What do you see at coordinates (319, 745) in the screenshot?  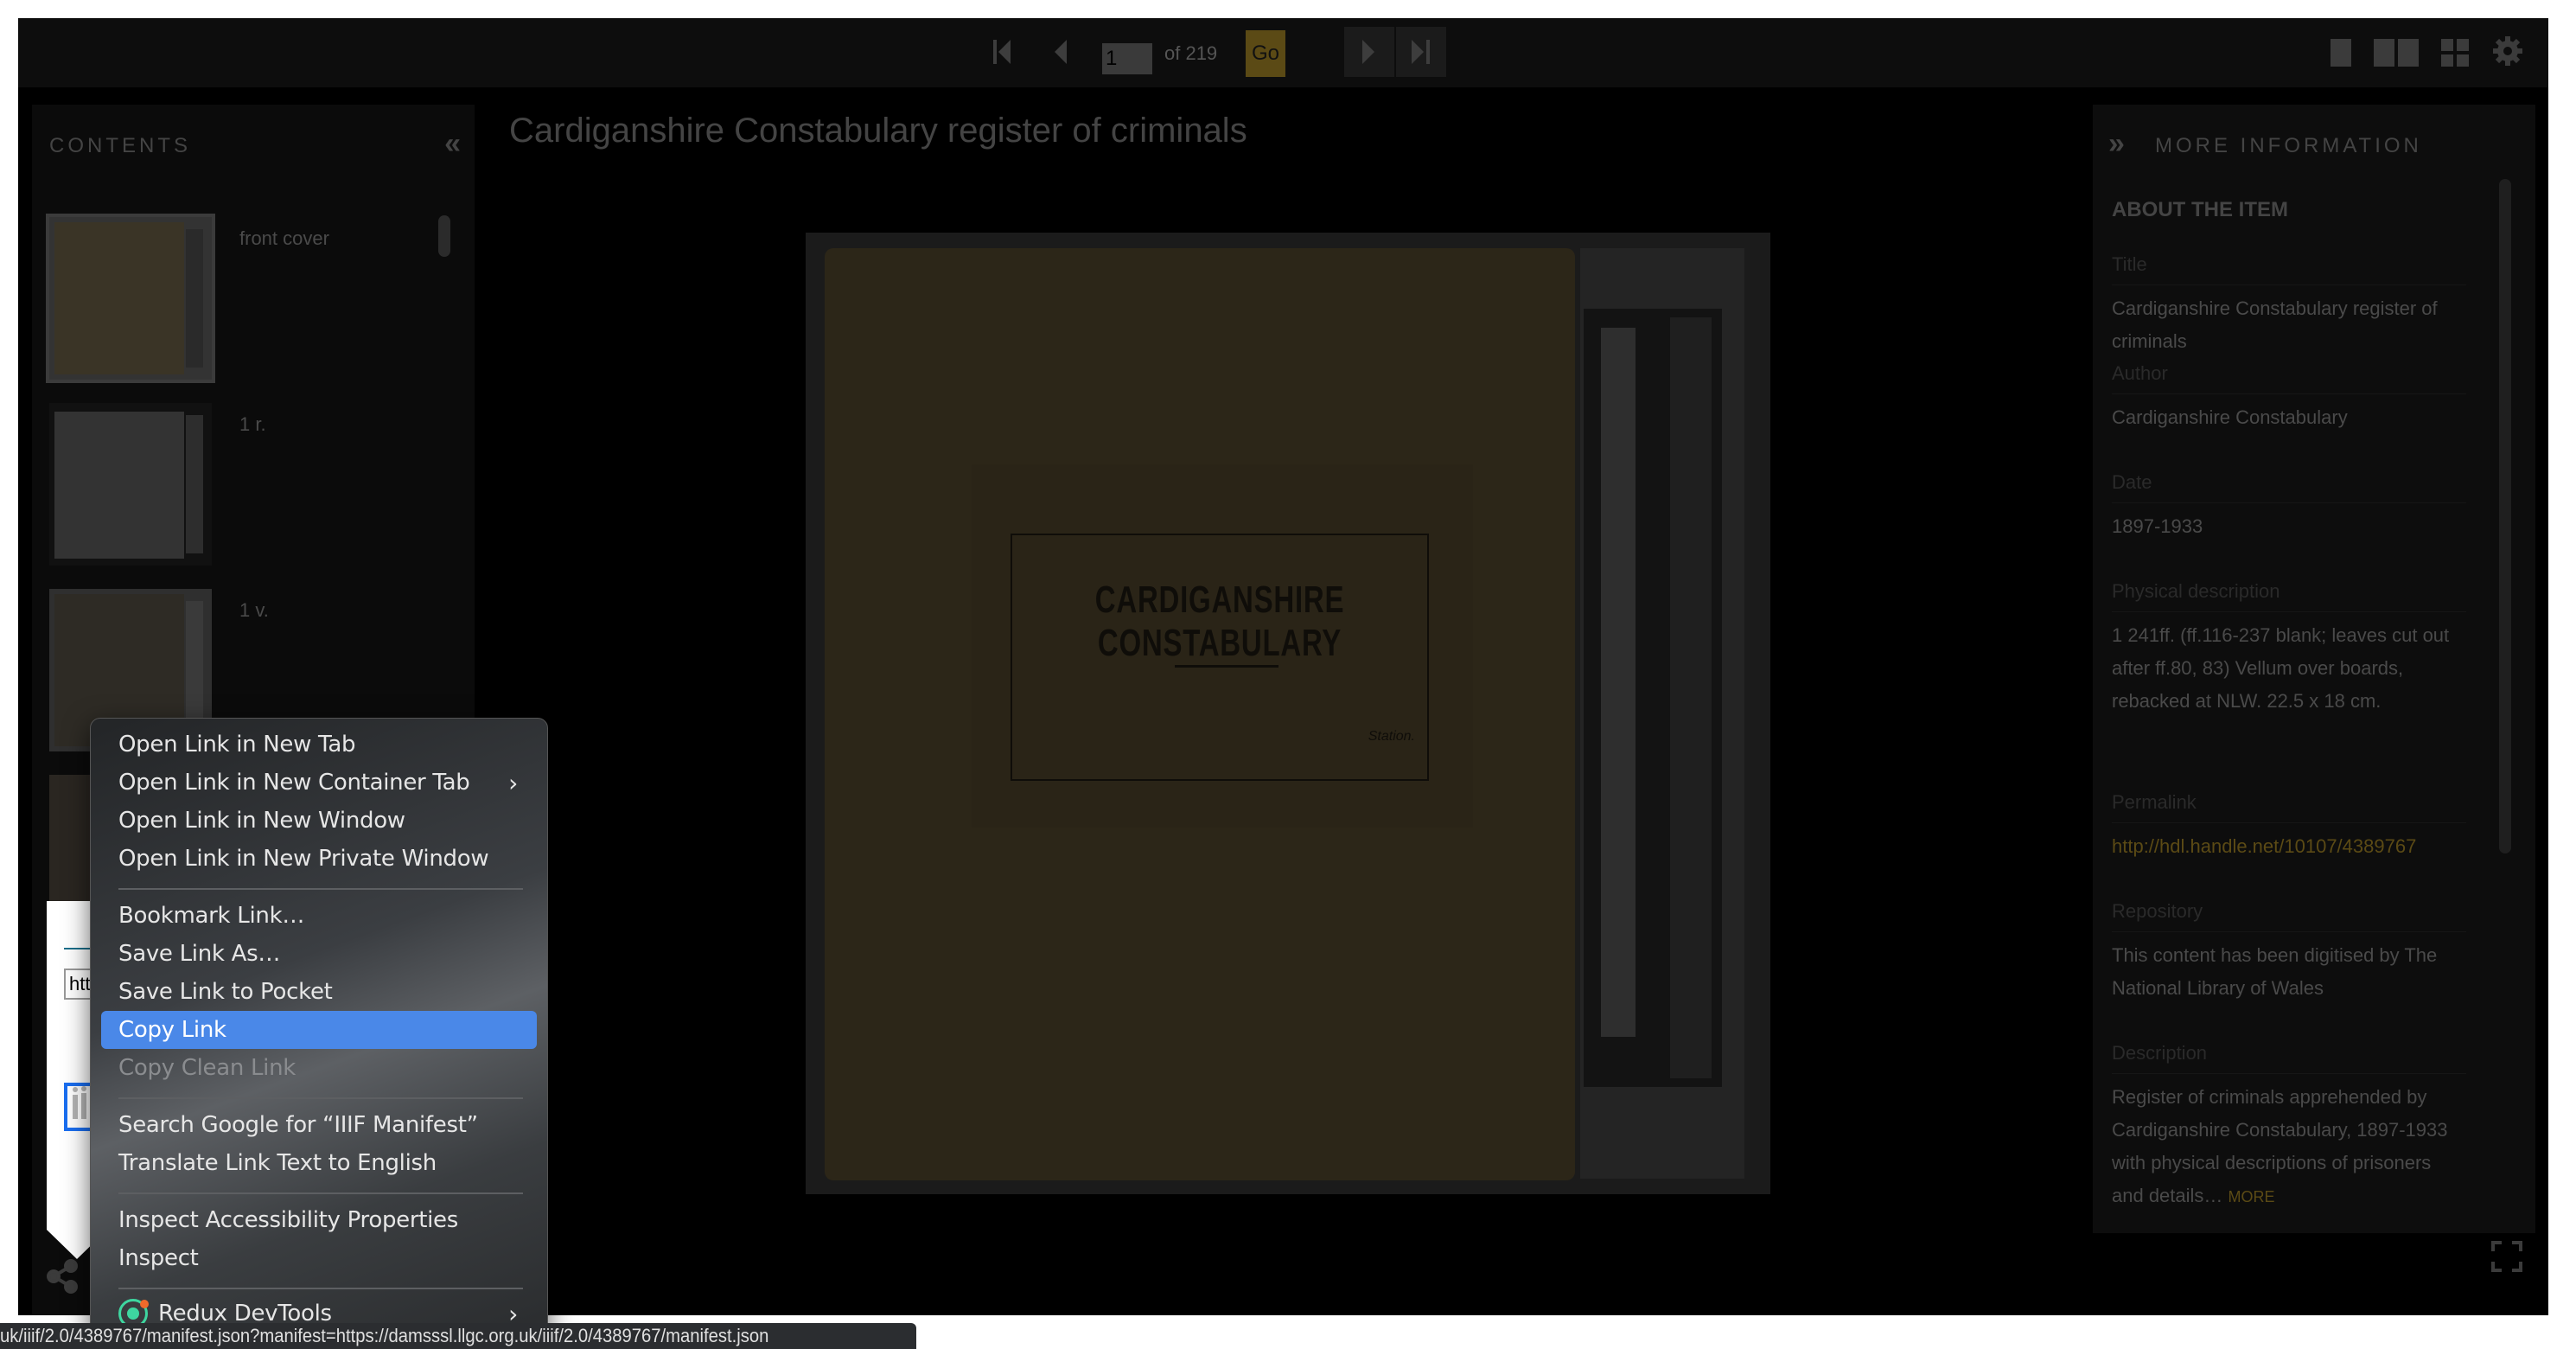 I see `menu-open-new-tab: Open Link in New Tab` at bounding box center [319, 745].